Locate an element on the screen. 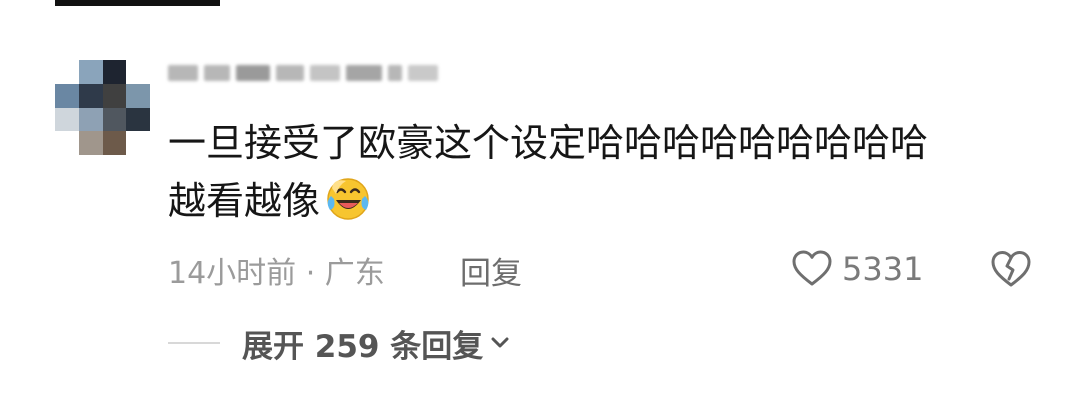 The image size is (1080, 410). time-location: 14小时前 · 广东 is located at coordinates (276, 273).